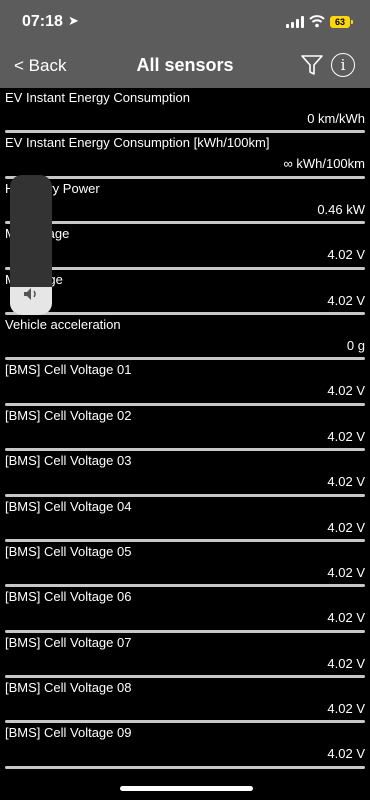  I want to click on row-divider, so click(185, 767).